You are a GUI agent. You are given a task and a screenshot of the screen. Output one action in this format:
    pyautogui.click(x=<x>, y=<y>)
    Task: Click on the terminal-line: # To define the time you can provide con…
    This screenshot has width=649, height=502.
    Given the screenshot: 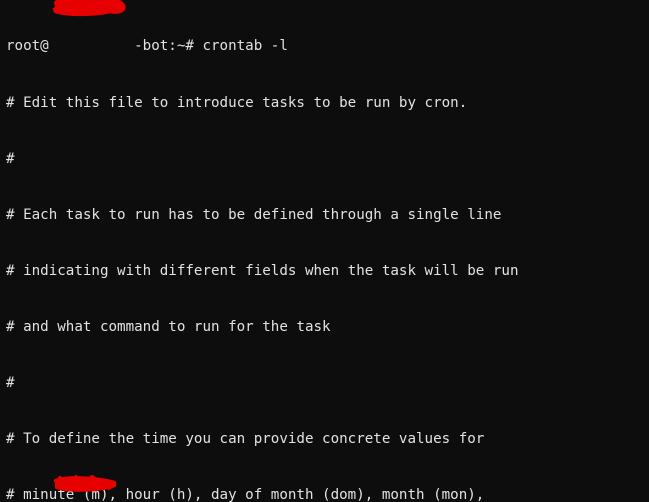 What is the action you would take?
    pyautogui.click(x=245, y=439)
    